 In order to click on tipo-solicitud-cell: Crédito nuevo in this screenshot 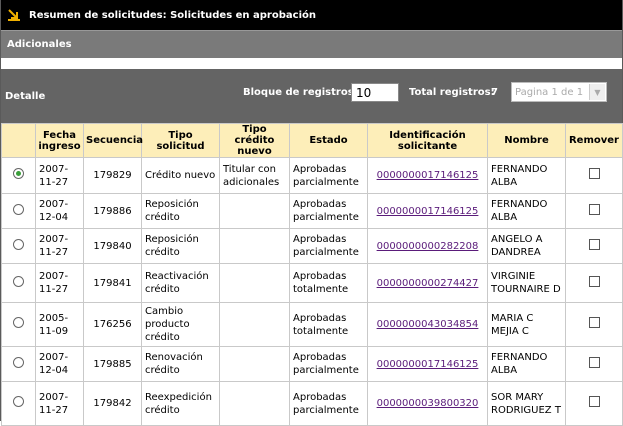, I will do `click(180, 175)`.